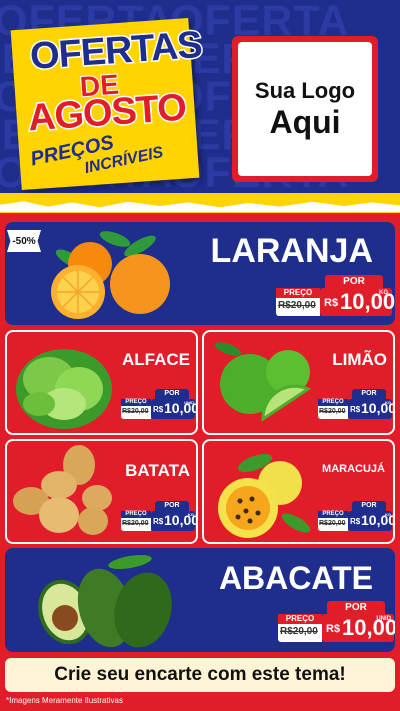 Image resolution: width=400 pixels, height=711 pixels. Describe the element at coordinates (263, 382) in the screenshot. I see `lime-image` at that location.